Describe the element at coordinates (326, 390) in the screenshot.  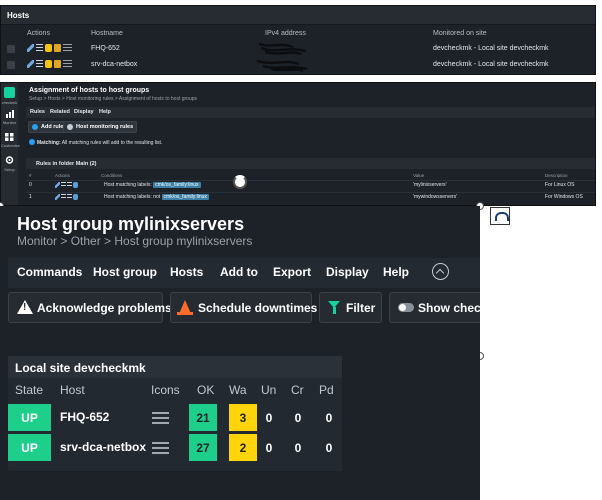
I see `col-pd: Pd` at that location.